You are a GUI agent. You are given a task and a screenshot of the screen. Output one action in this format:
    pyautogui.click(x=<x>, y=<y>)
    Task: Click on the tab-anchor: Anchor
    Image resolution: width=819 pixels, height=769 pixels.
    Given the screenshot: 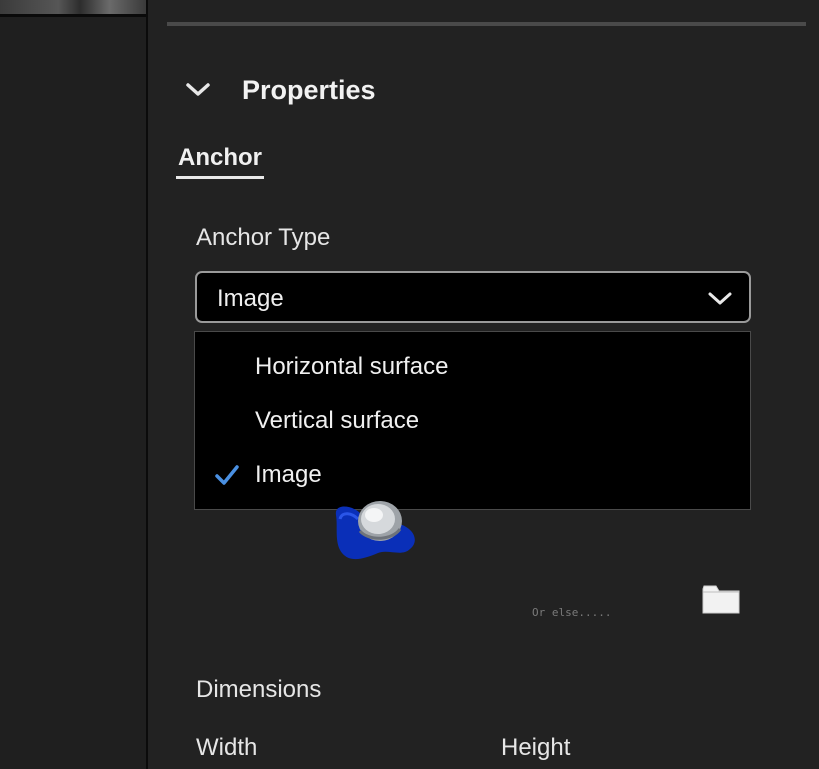 What is the action you would take?
    pyautogui.click(x=220, y=161)
    